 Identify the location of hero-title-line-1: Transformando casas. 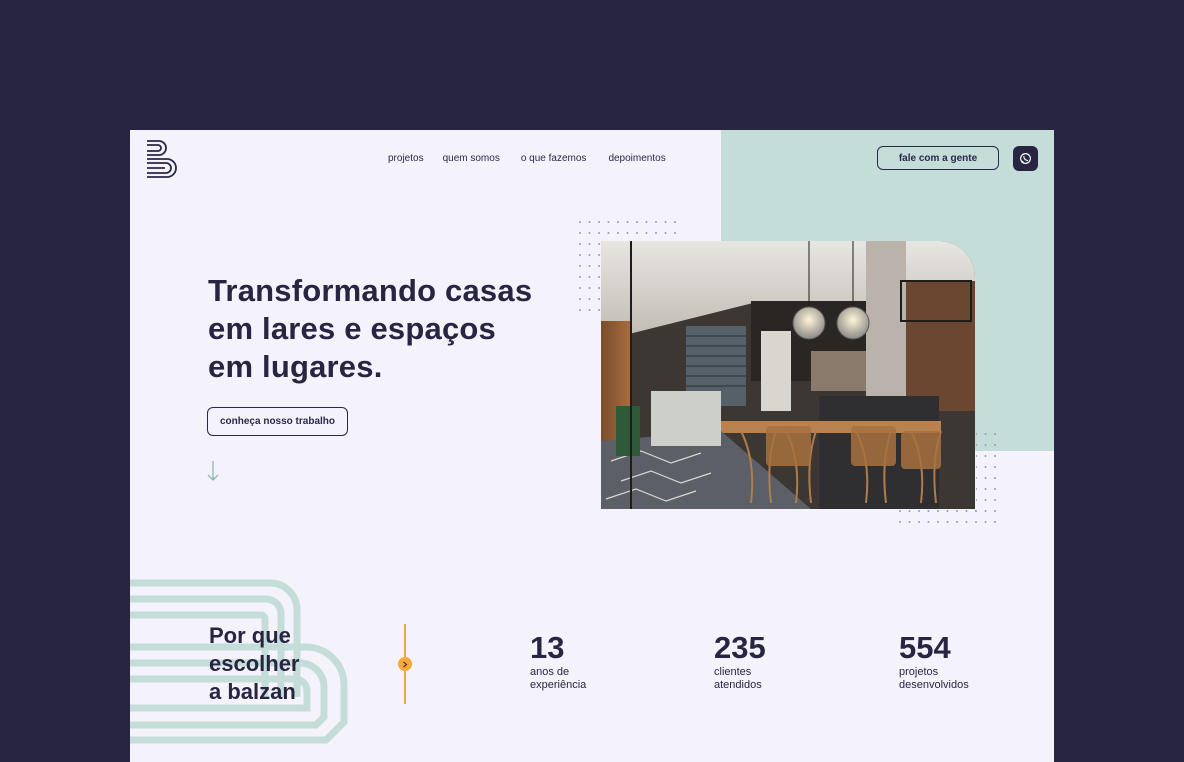
(370, 290).